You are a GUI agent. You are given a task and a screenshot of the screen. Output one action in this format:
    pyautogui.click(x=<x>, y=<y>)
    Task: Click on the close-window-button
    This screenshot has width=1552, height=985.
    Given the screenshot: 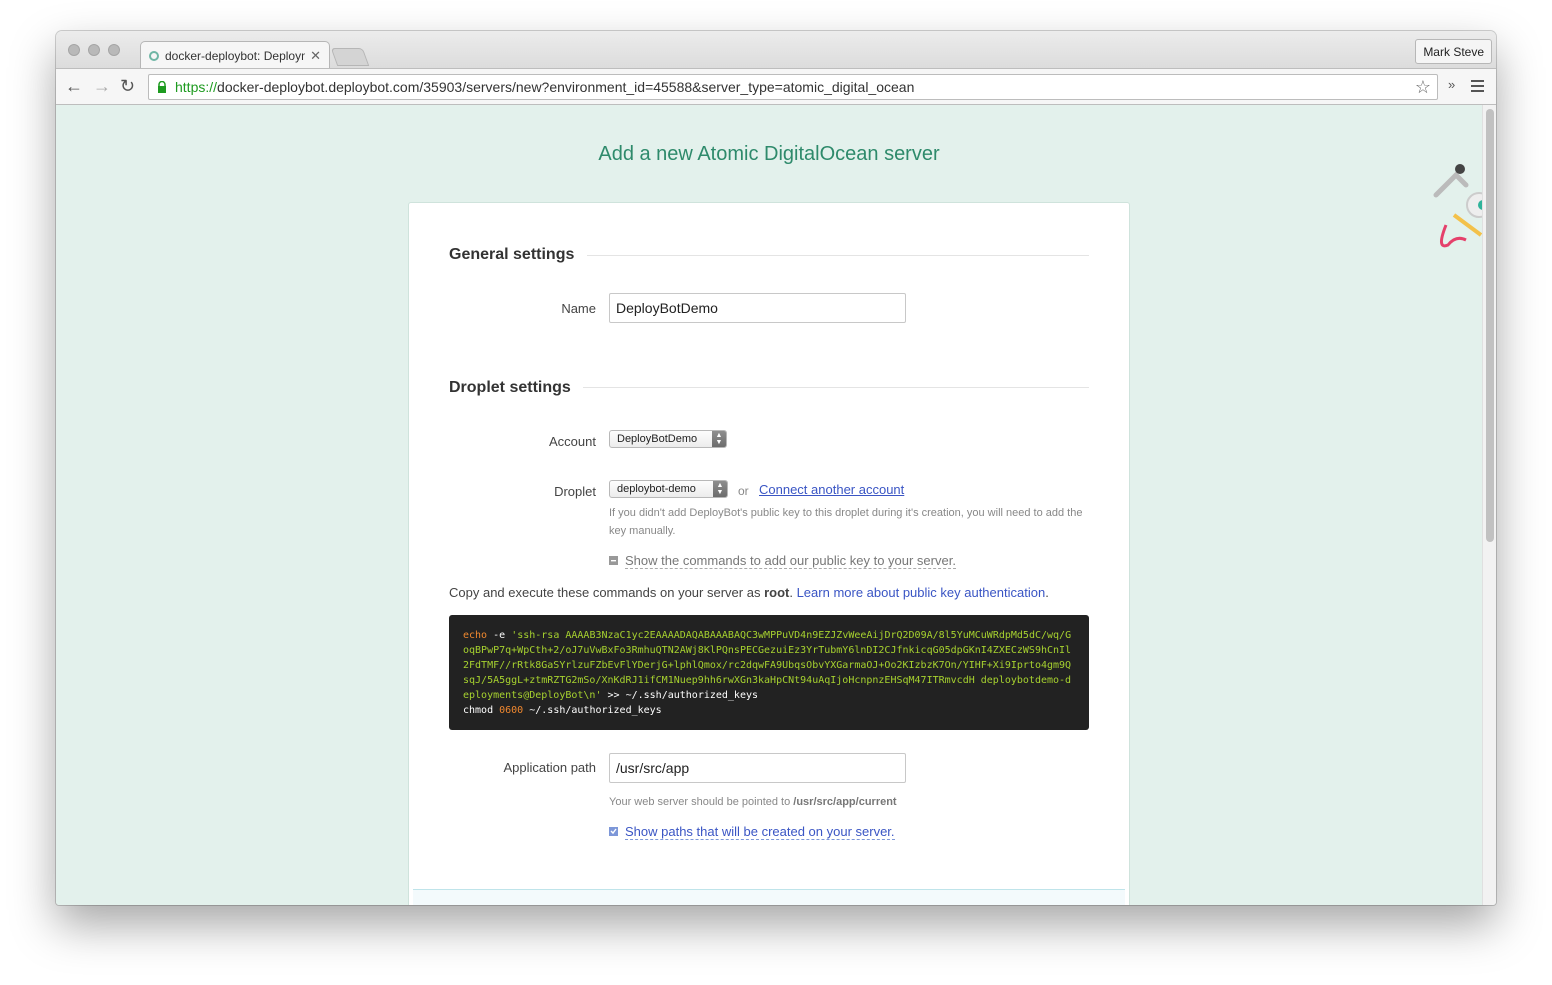 What is the action you would take?
    pyautogui.click(x=74, y=50)
    